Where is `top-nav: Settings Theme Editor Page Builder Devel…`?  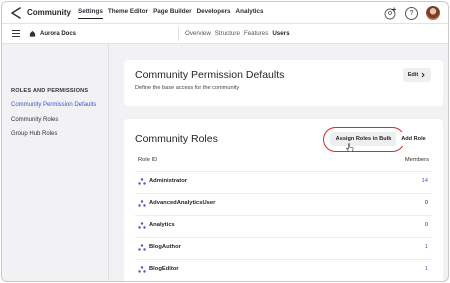 top-nav: Settings Theme Editor Page Builder Devel… is located at coordinates (173, 13).